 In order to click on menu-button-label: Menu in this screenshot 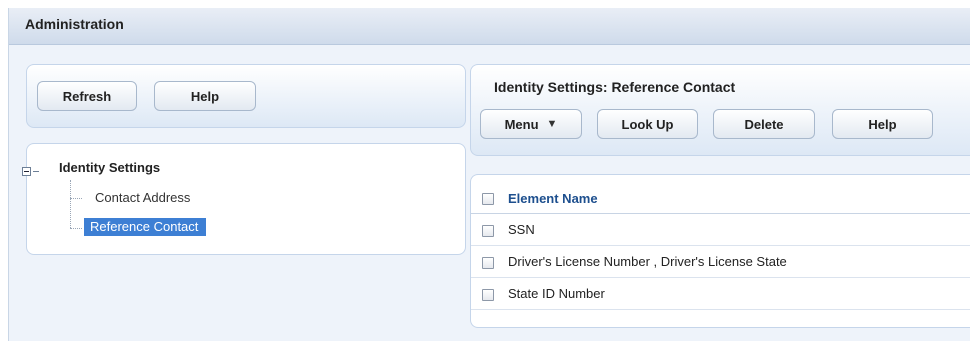, I will do `click(521, 124)`.